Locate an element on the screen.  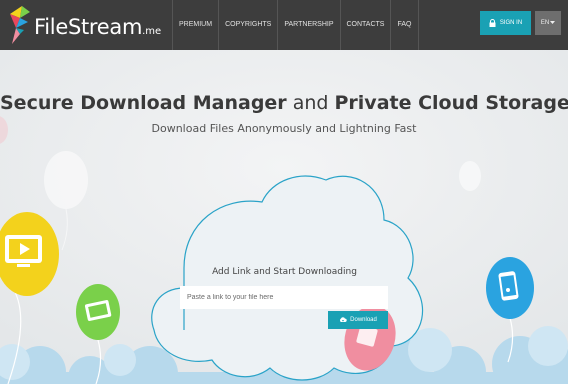
title-part-1: Secure Download Manager is located at coordinates (143, 103).